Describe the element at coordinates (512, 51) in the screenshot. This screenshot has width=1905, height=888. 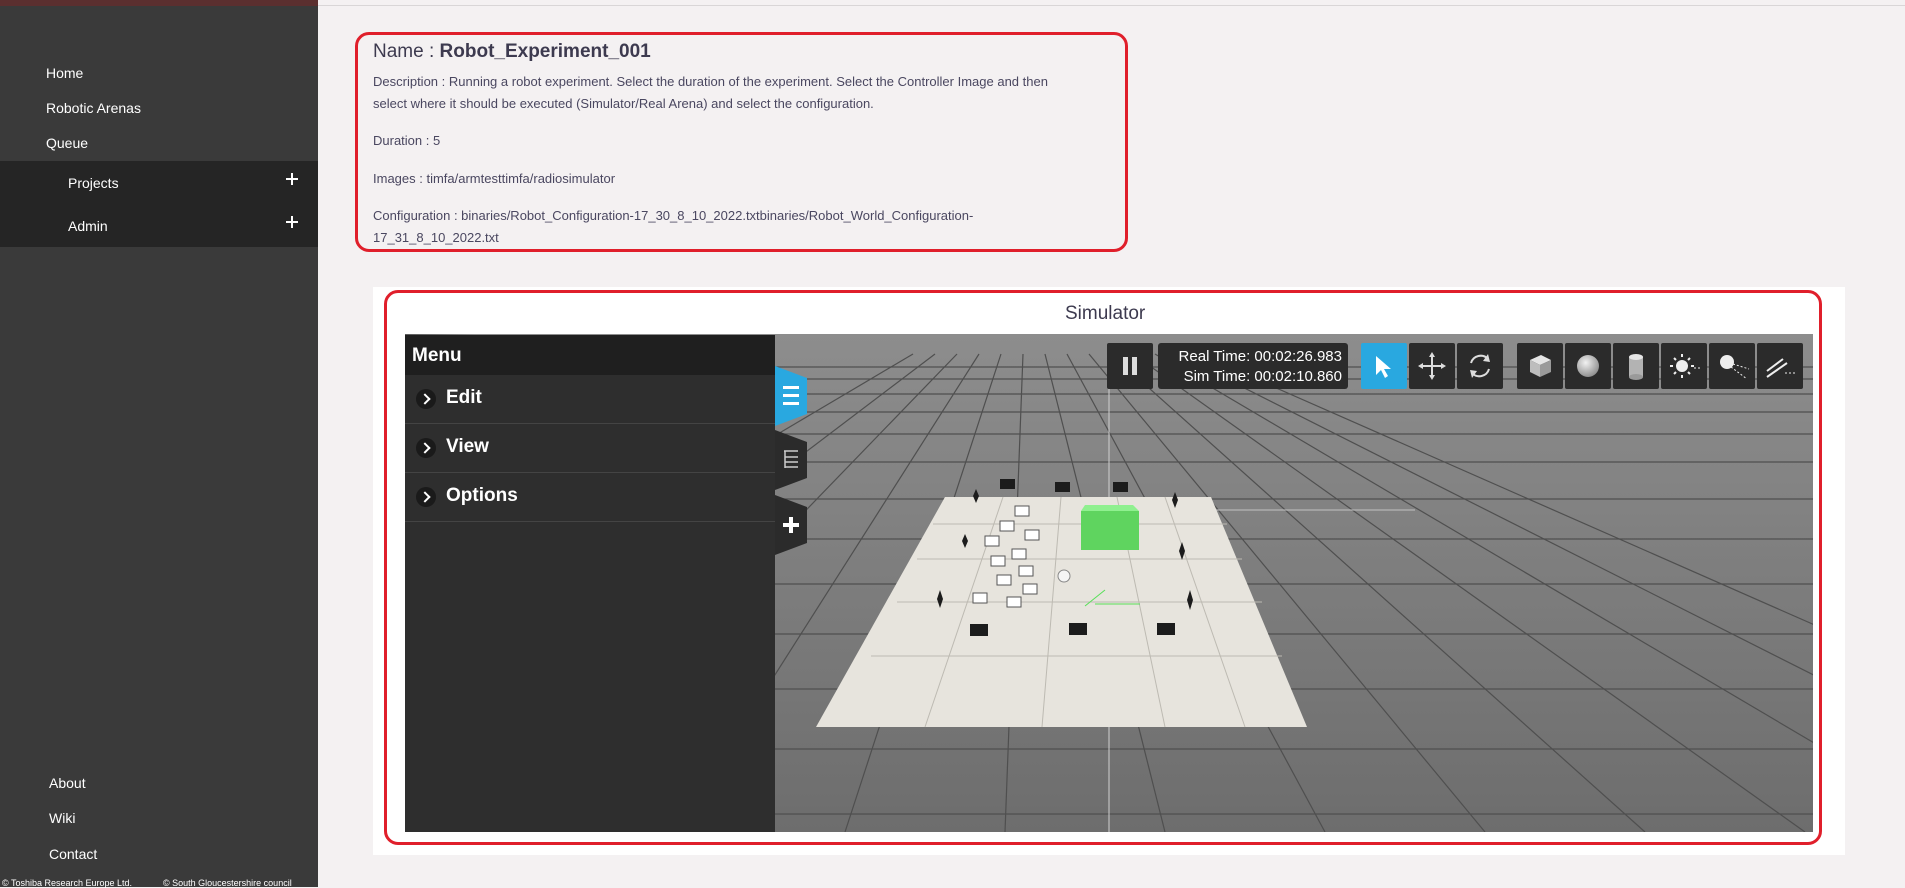
I see `experiment-name: Name : Robot_Experiment_001` at that location.